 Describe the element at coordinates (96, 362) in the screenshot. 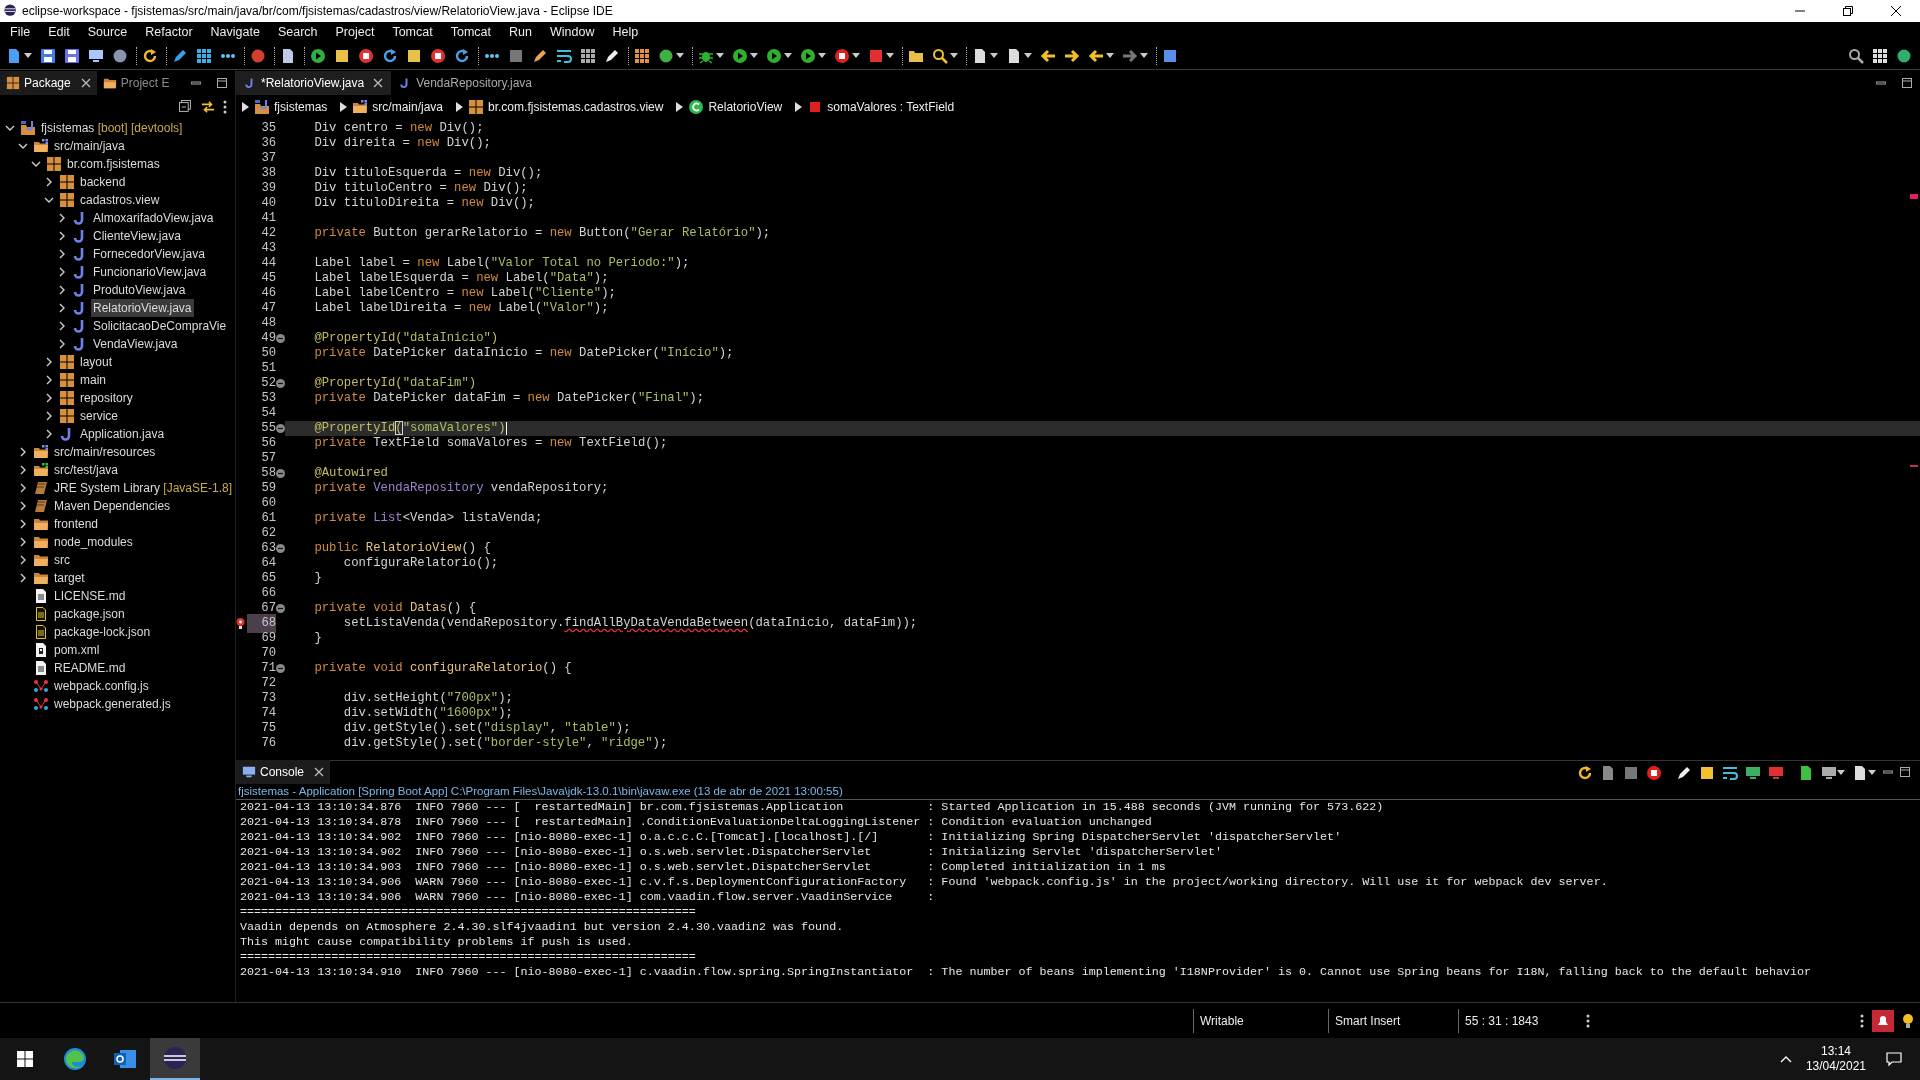

I see `tree-item: layout` at that location.